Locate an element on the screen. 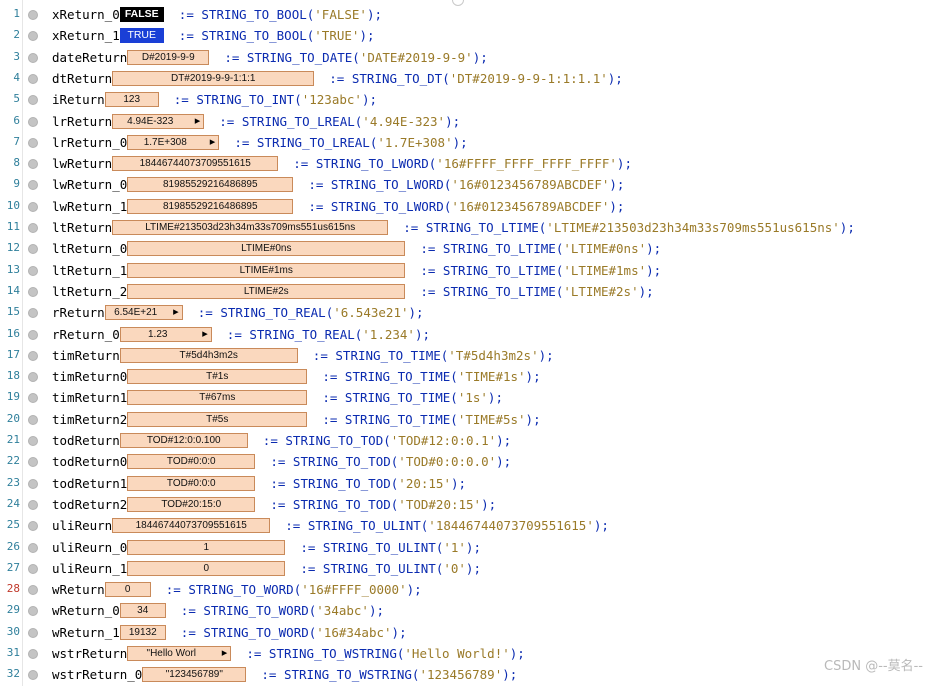 This screenshot has height=686, width=937. code-line: 27 uliReurn_1 0 := STRING_TO_ULINT('0'); is located at coordinates (468, 568).